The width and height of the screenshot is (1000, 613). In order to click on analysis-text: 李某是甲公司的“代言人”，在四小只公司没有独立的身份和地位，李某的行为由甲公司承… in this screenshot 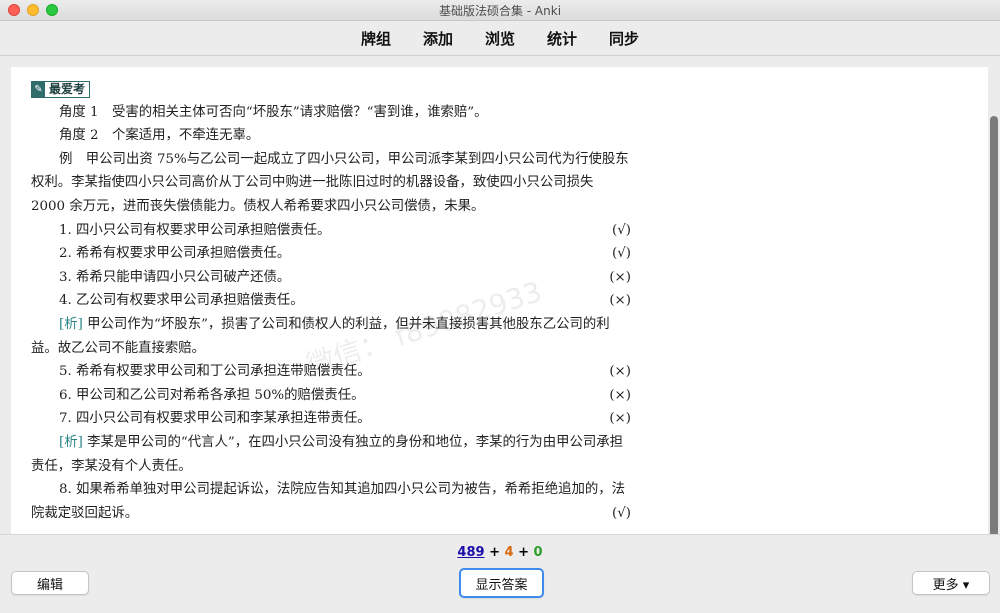, I will do `click(327, 454)`.